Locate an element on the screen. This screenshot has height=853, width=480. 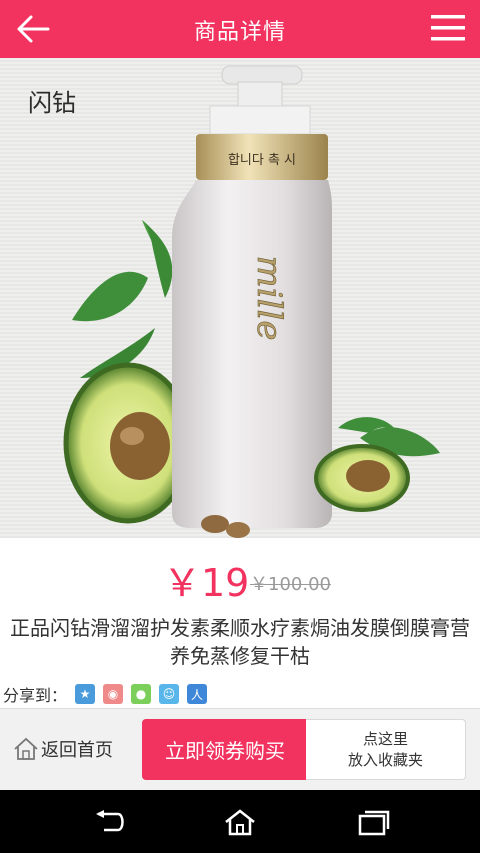
system-nav-bar is located at coordinates (240, 821).